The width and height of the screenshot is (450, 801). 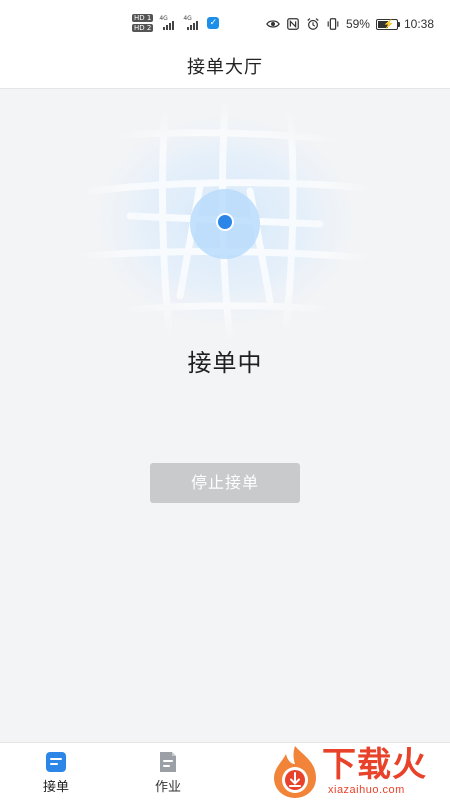 I want to click on page-title: 接单大厅, so click(x=225, y=67).